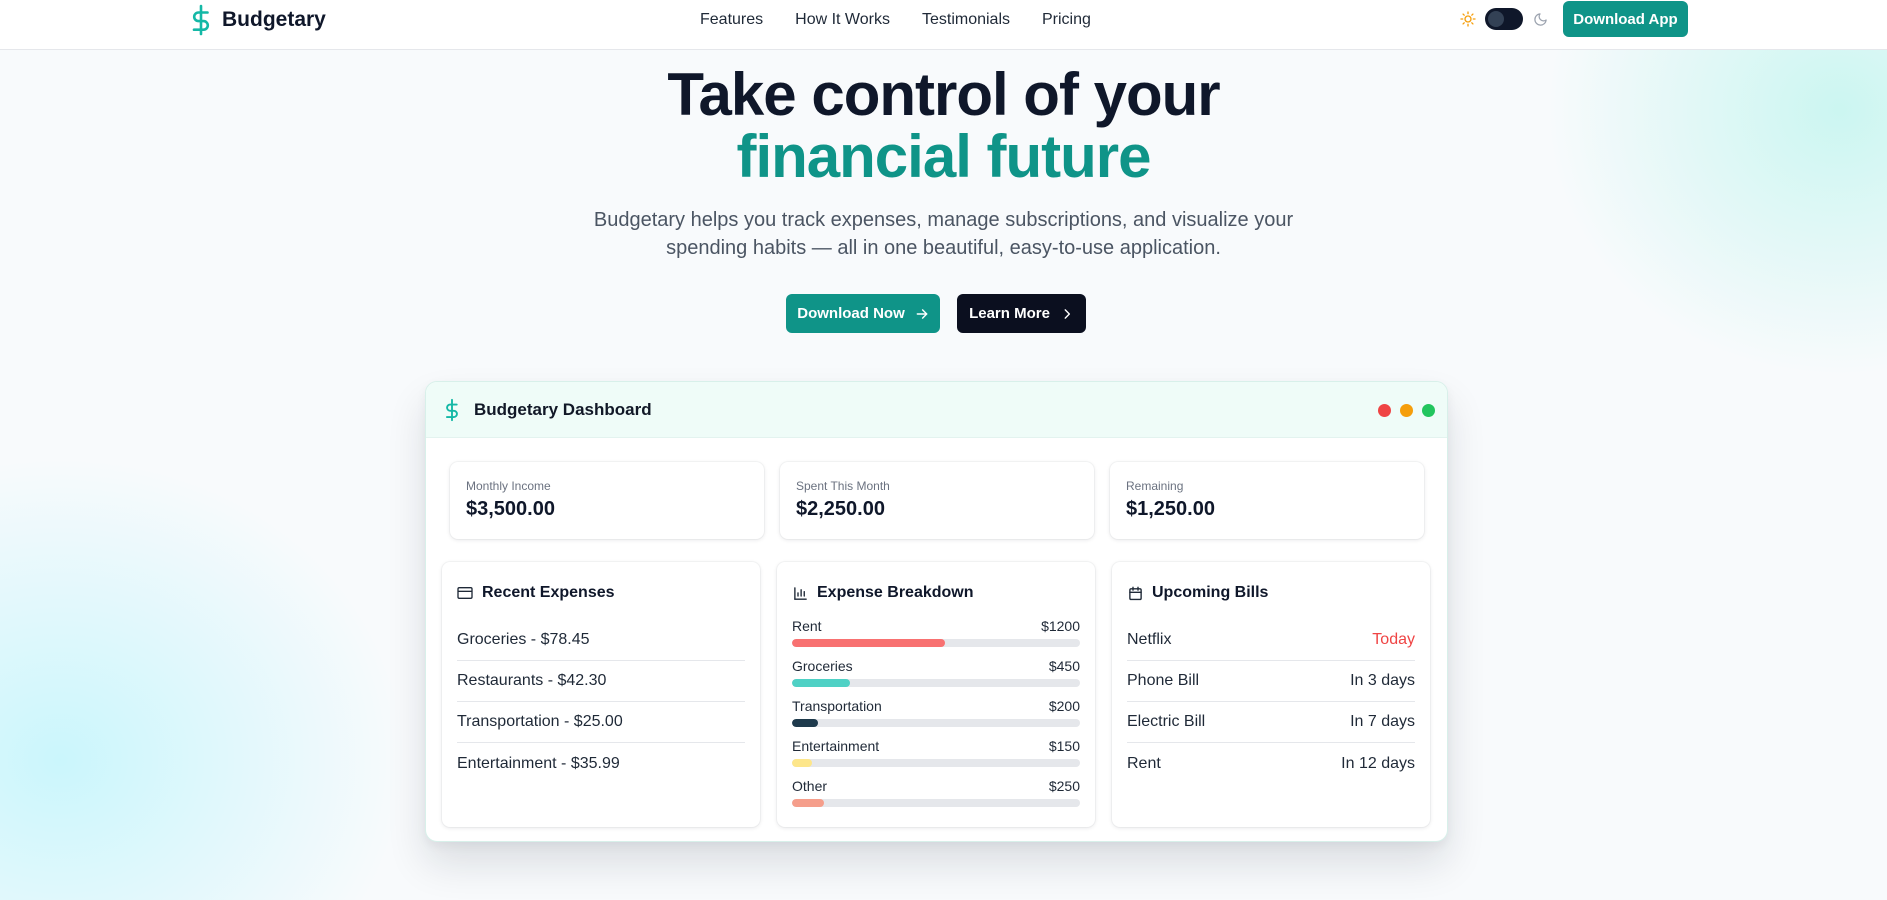  What do you see at coordinates (731, 20) in the screenshot?
I see `nav-link-features: Features` at bounding box center [731, 20].